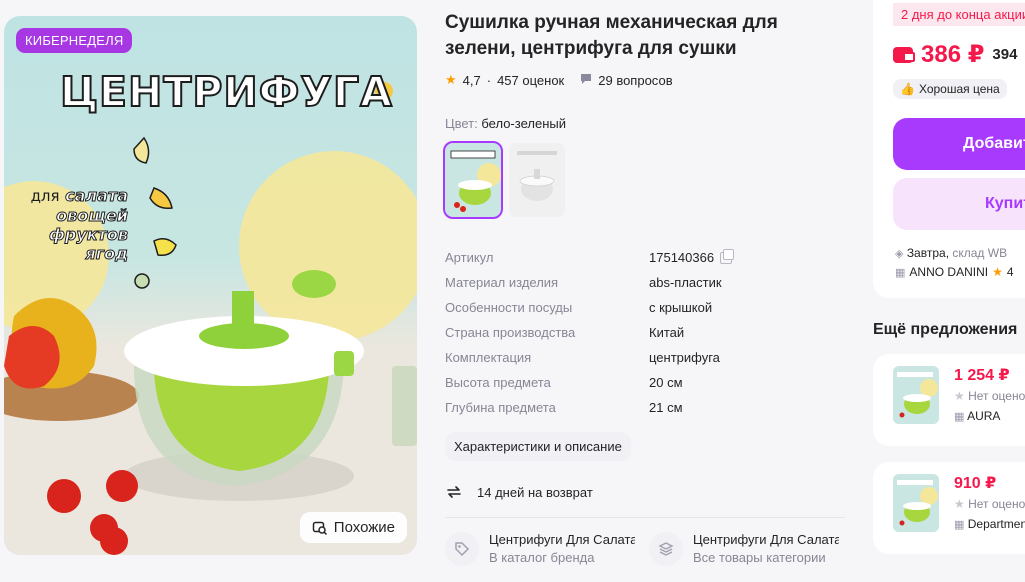 The height and width of the screenshot is (582, 1025). I want to click on spec-row: Материал изделия abs-пластик, so click(645, 282).